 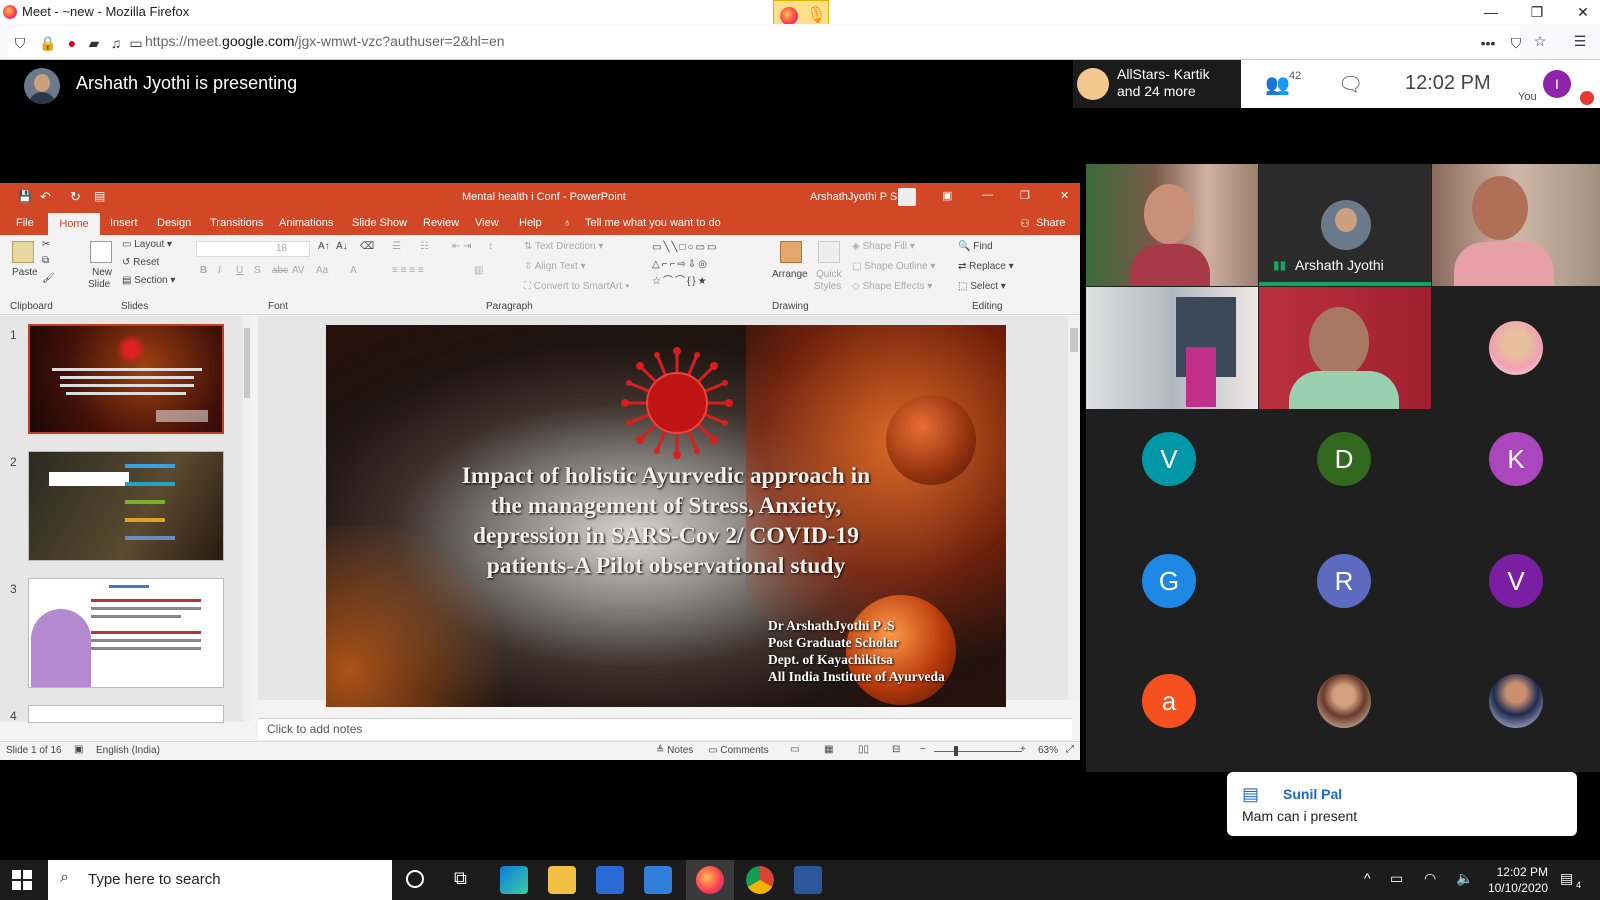 I want to click on tab-animations: Animations, so click(x=306, y=223).